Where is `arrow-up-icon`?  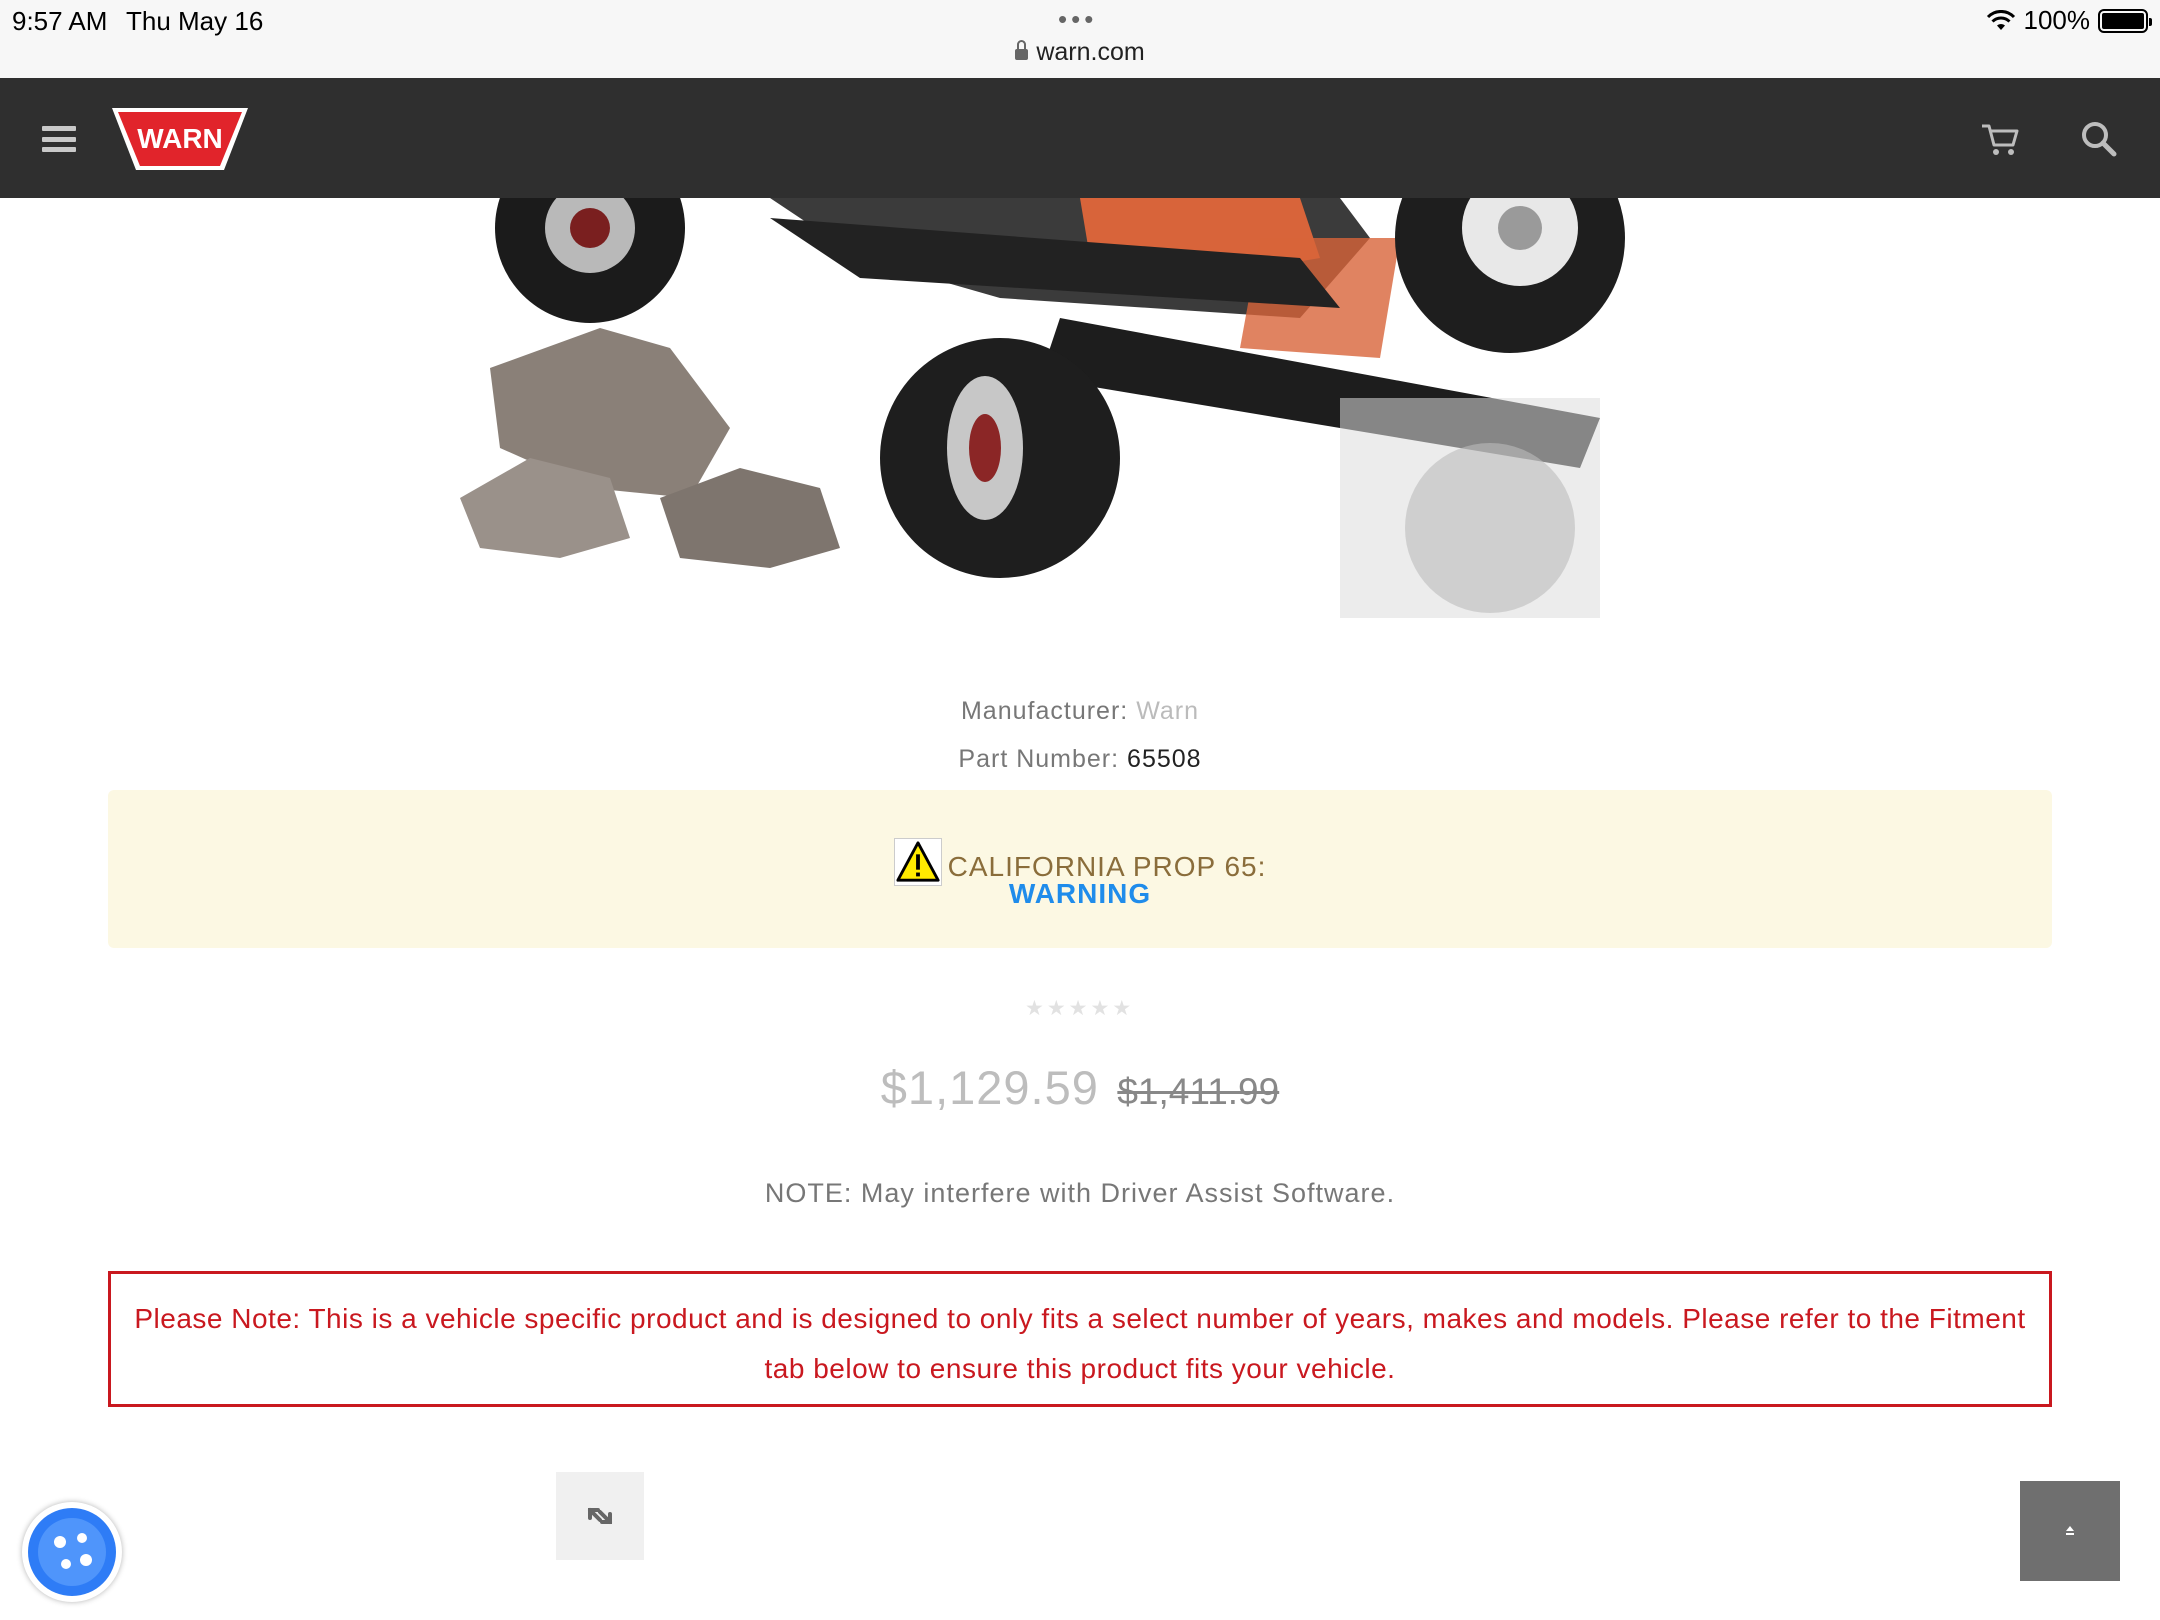
arrow-up-icon is located at coordinates (2070, 1530).